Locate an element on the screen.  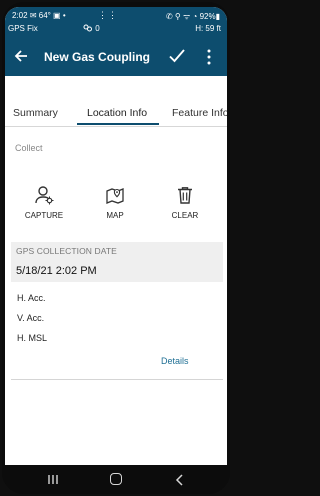
gps-collection-date-value: 5/18/21 2:02 PM is located at coordinates (56, 271).